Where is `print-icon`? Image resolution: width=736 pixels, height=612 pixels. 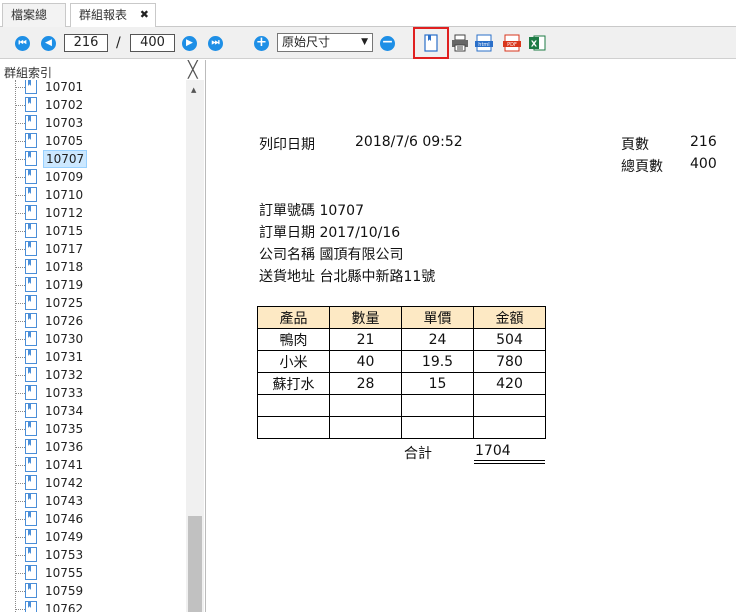 print-icon is located at coordinates (460, 43).